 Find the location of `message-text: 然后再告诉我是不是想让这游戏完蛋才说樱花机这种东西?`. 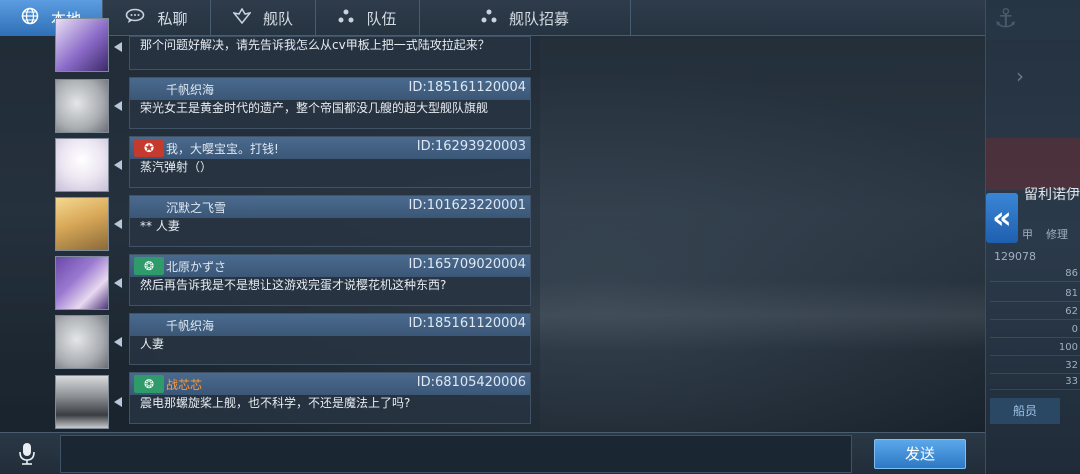

message-text: 然后再告诉我是不是想让这游戏完蛋才说樱花机这种东西? is located at coordinates (293, 285).